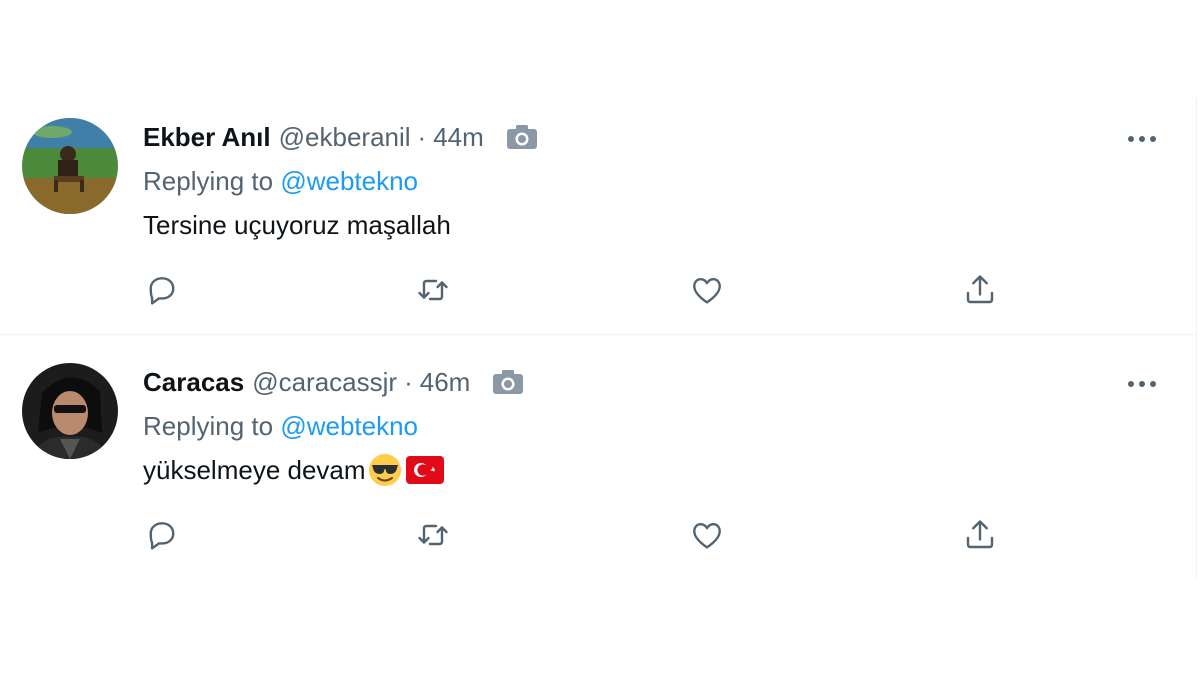 The height and width of the screenshot is (675, 1200). I want to click on sunglasses-face-emoji, so click(385, 470).